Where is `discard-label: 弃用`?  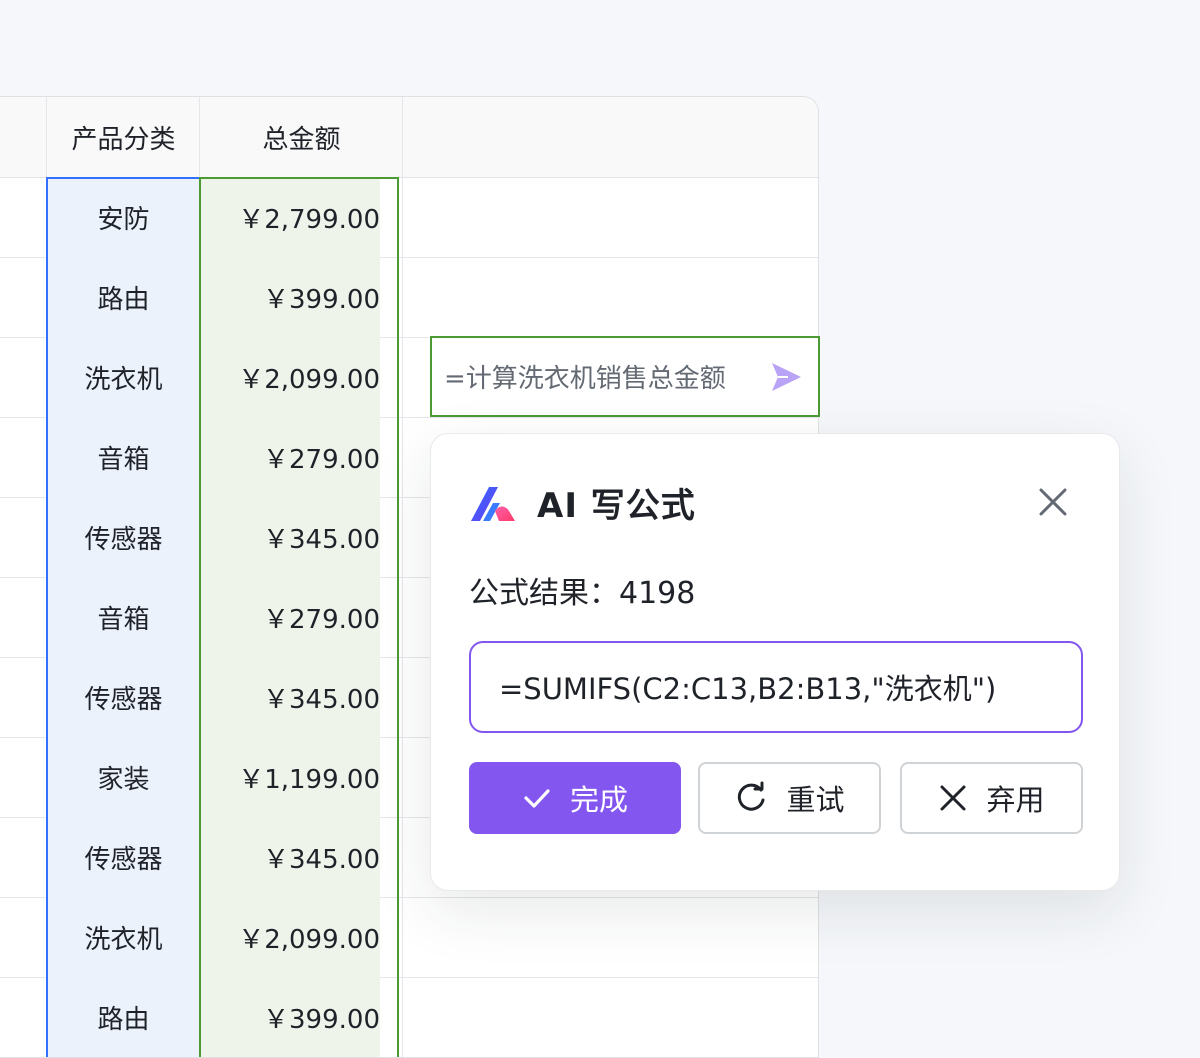
discard-label: 弃用 is located at coordinates (1015, 800).